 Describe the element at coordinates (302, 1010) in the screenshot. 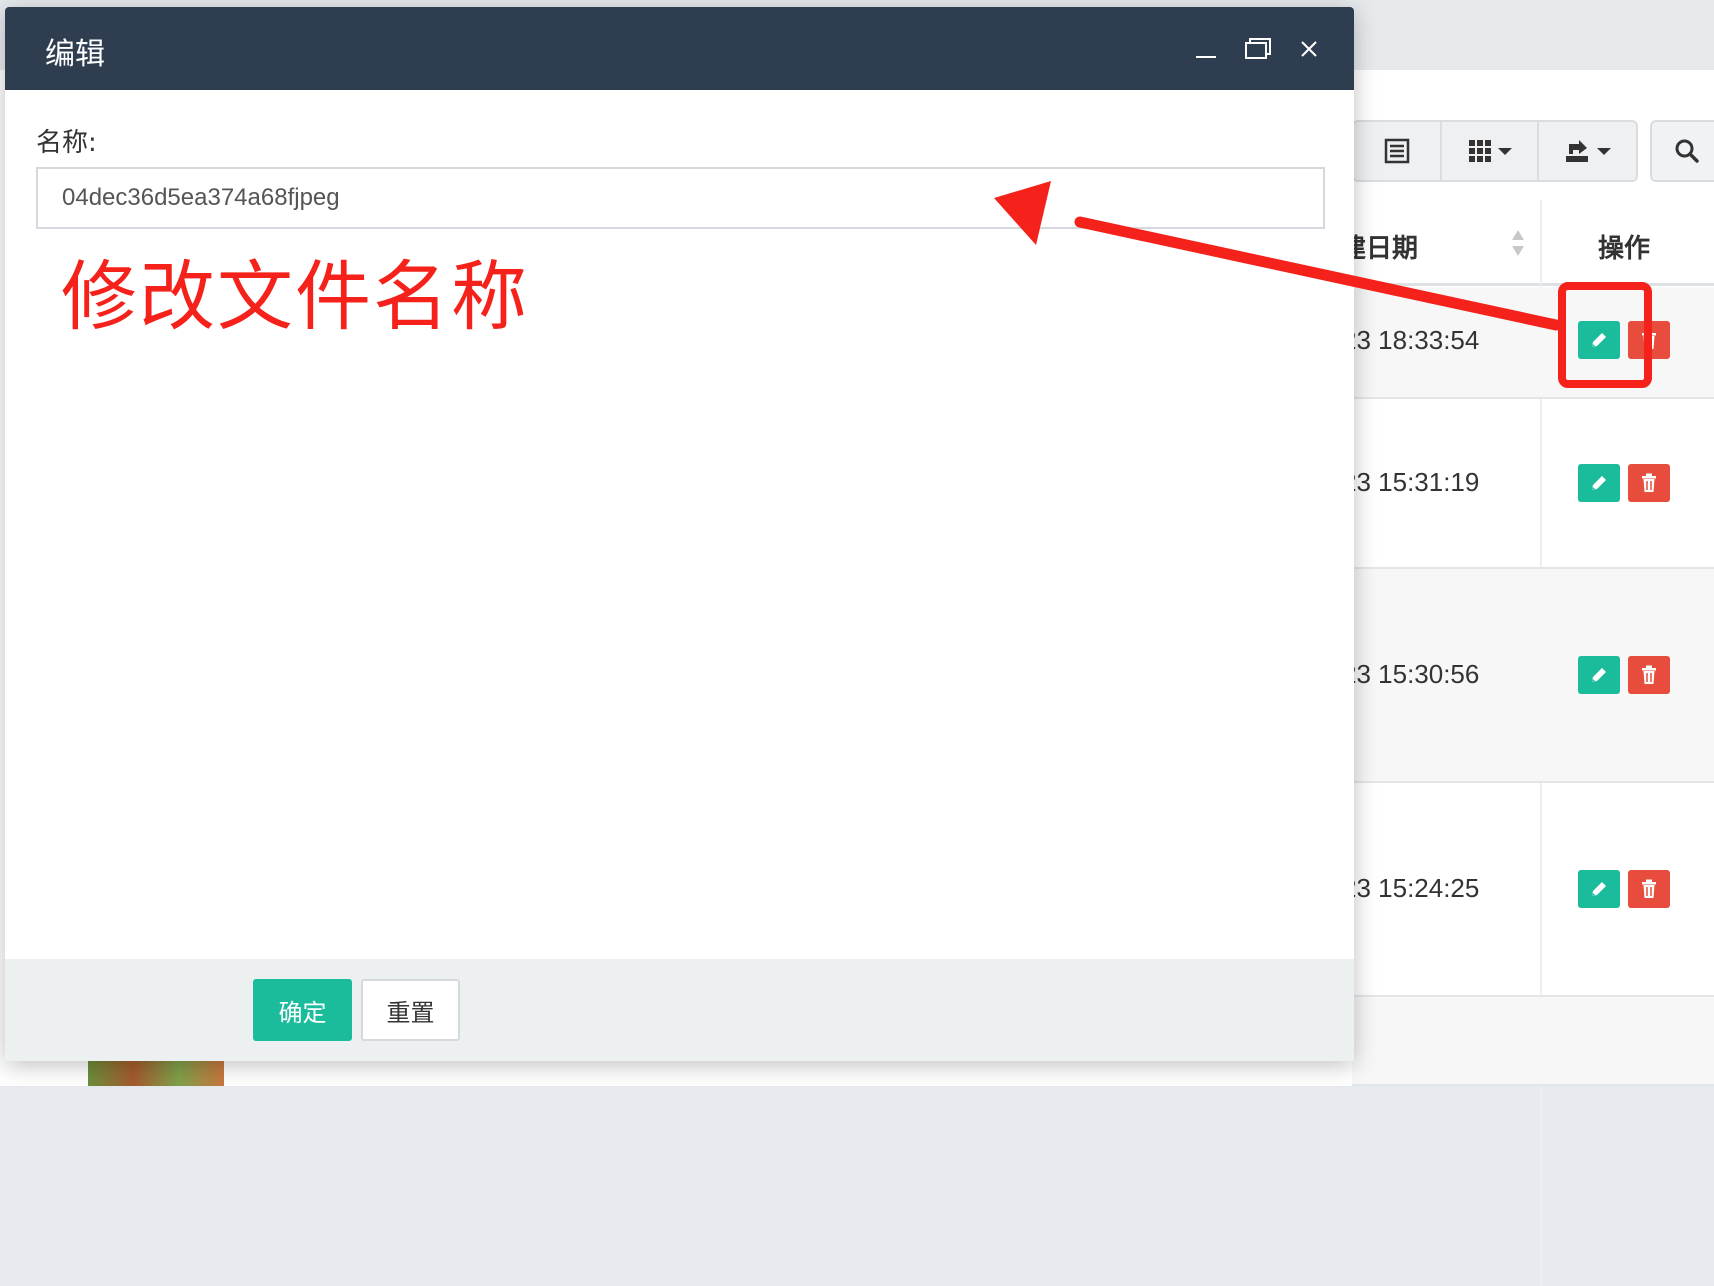

I see `confirm-button: 确定` at that location.